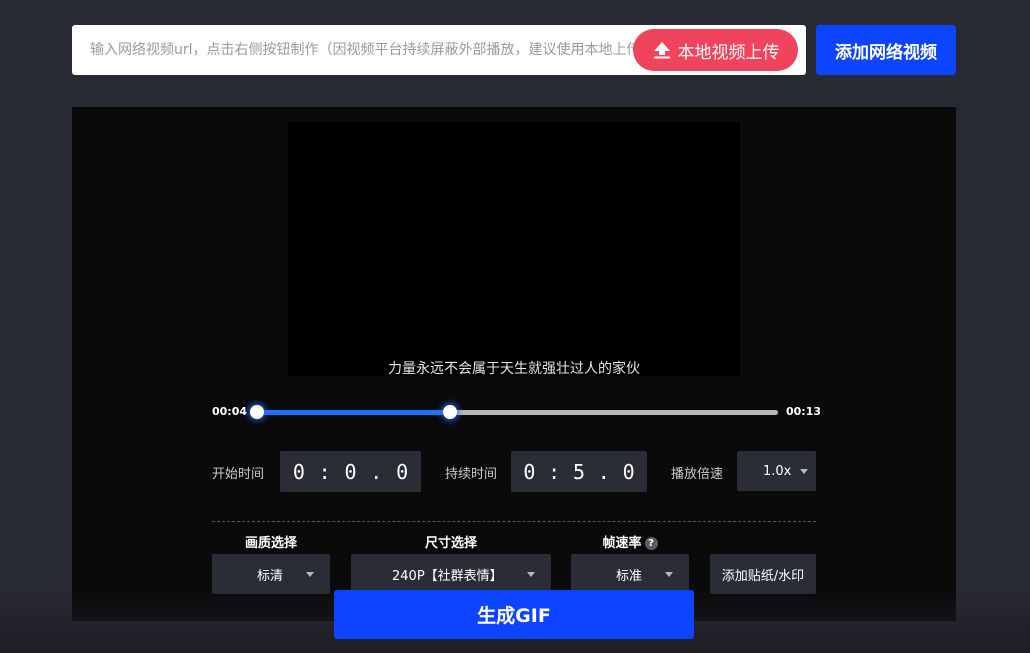 This screenshot has height=653, width=1030. I want to click on duration-tenths: 0, so click(628, 471).